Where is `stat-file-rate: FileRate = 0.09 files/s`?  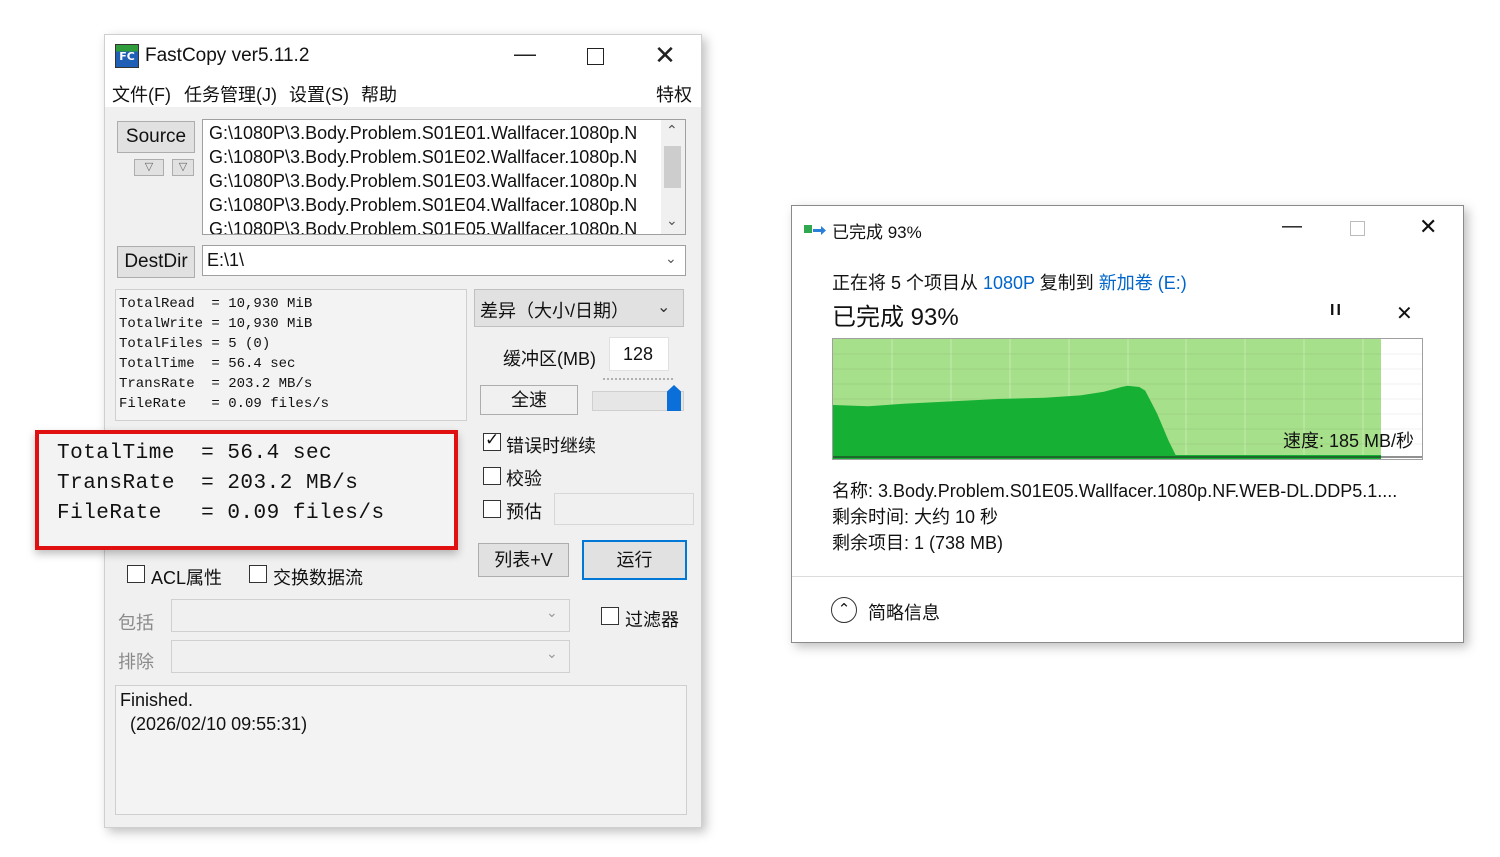
stat-file-rate: FileRate = 0.09 files/s is located at coordinates (224, 404).